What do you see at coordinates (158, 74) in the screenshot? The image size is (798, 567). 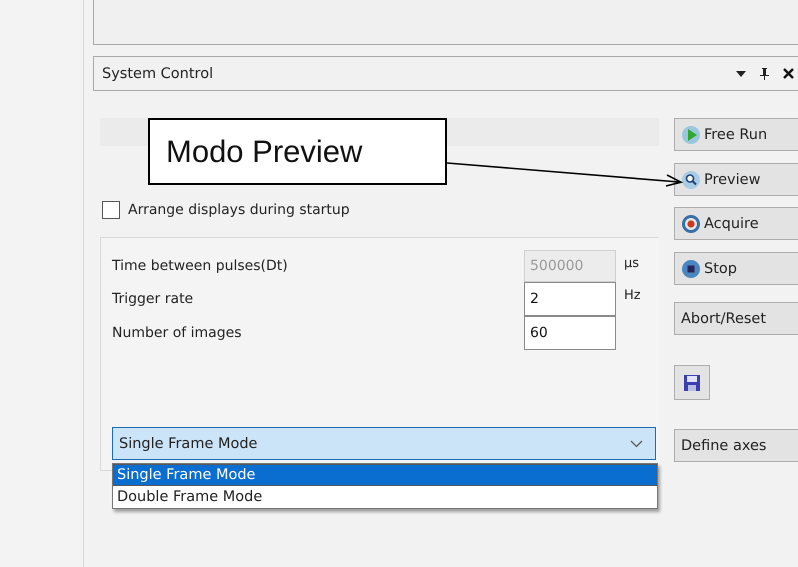 I see `panel-title: System Control` at bounding box center [158, 74].